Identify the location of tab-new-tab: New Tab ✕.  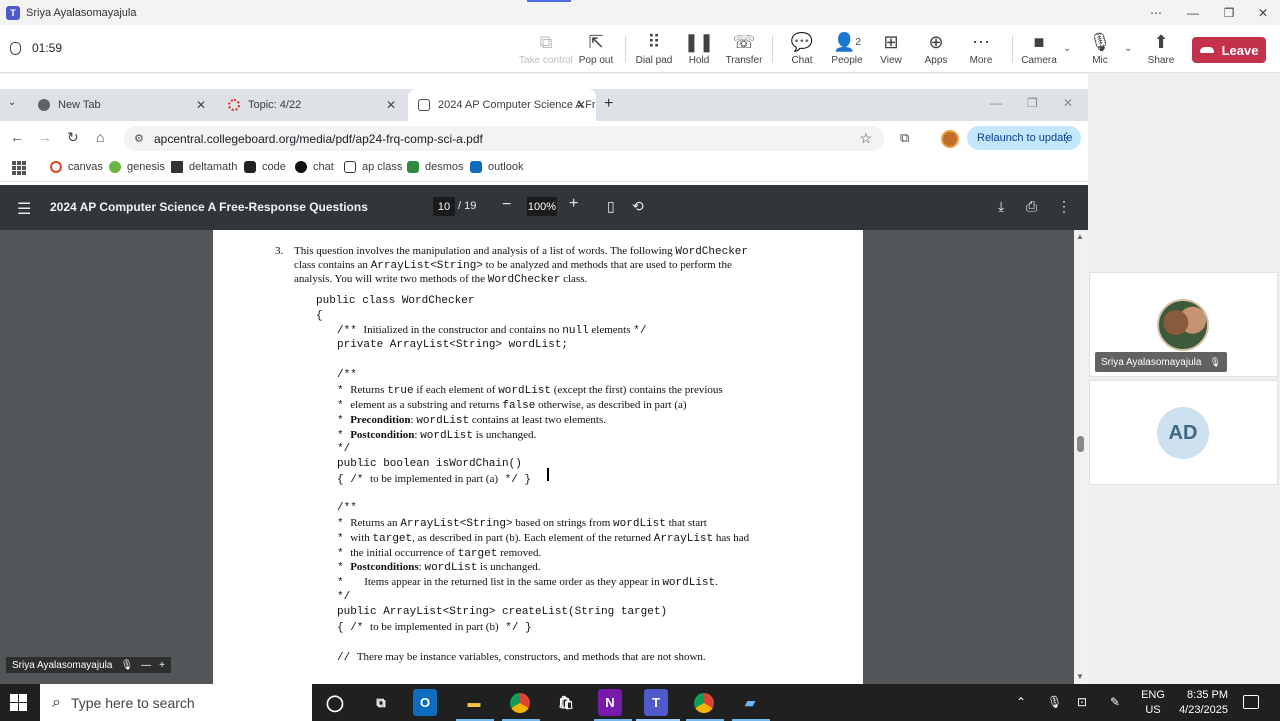
(122, 105).